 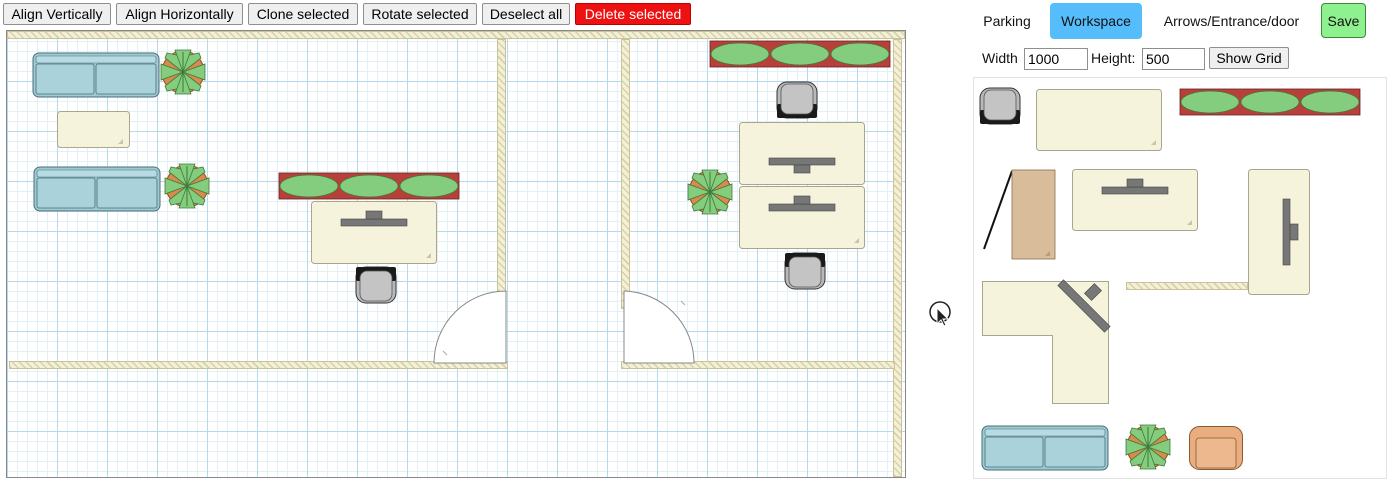 I want to click on width-label: Width, so click(x=1000, y=58).